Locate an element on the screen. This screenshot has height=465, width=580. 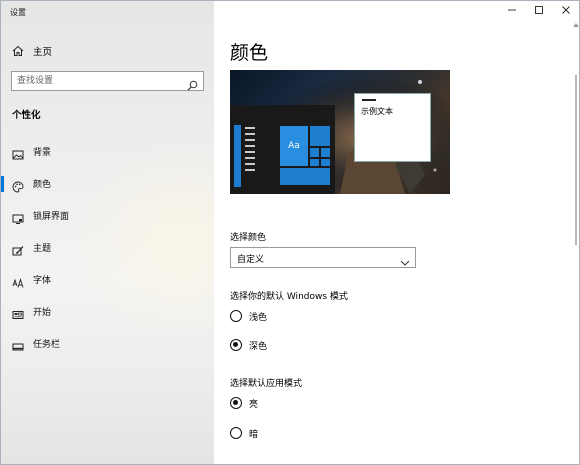
font-icon is located at coordinates (18, 281).